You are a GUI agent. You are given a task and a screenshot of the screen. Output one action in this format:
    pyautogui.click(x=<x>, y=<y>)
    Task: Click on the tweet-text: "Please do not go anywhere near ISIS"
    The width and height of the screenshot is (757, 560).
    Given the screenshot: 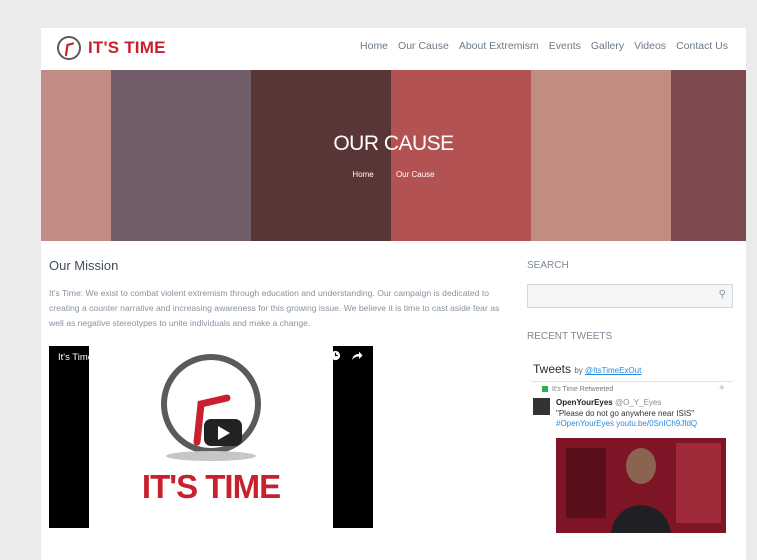 What is the action you would take?
    pyautogui.click(x=625, y=413)
    